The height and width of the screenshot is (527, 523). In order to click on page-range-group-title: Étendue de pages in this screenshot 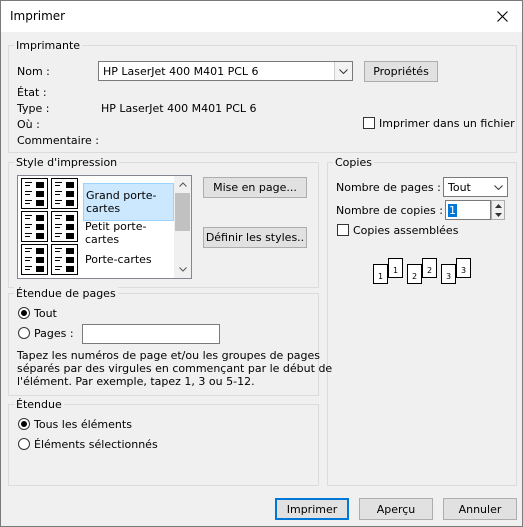, I will do `click(66, 293)`.